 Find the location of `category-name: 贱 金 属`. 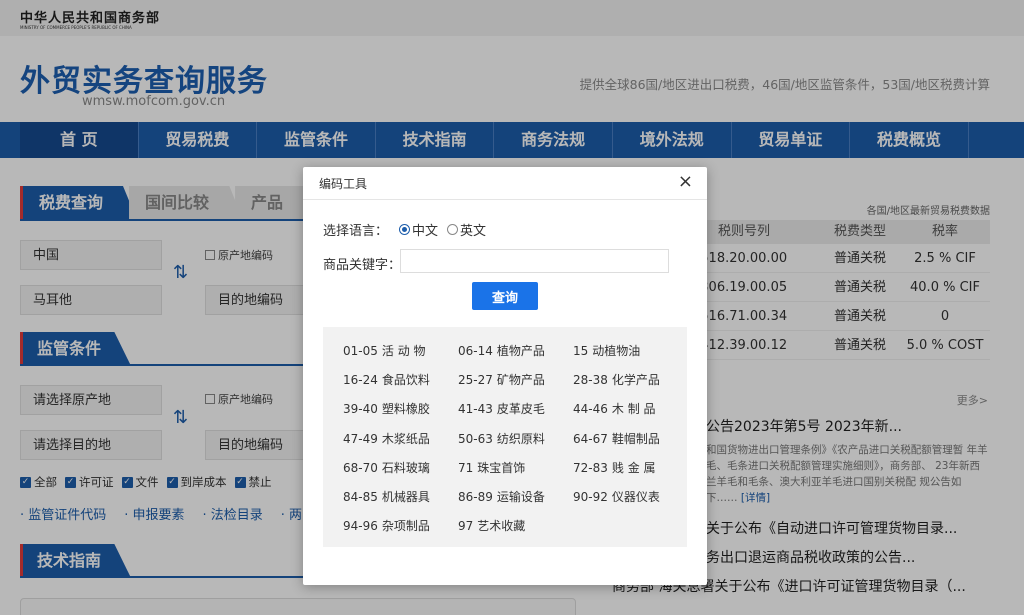

category-name: 贱 金 属 is located at coordinates (633, 467).